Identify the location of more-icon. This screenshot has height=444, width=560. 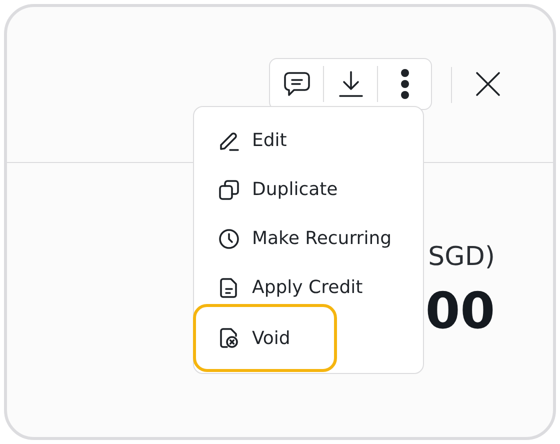
(405, 84).